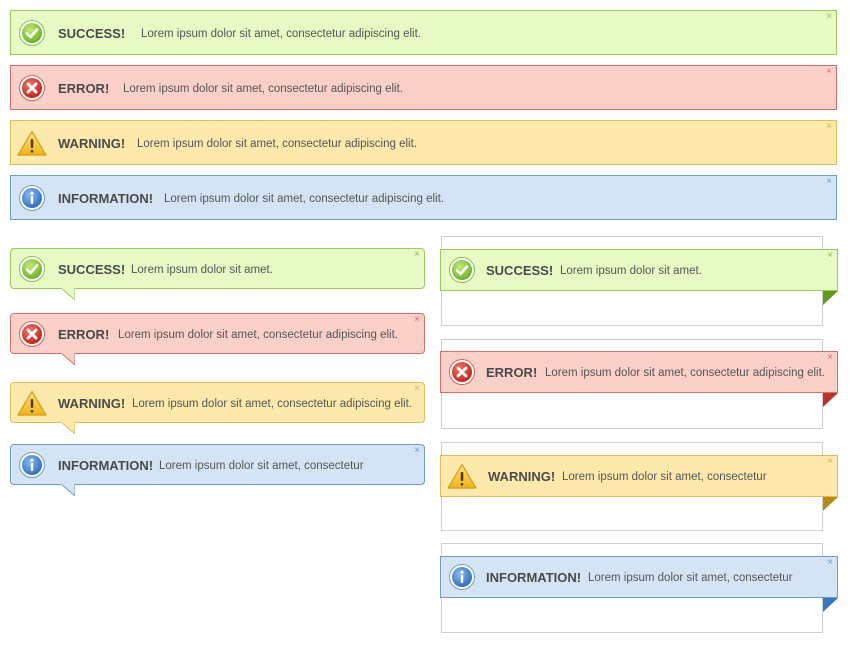 The height and width of the screenshot is (651, 850). I want to click on bubble-text: Lorem ipsum dolor sit amet., so click(202, 270).